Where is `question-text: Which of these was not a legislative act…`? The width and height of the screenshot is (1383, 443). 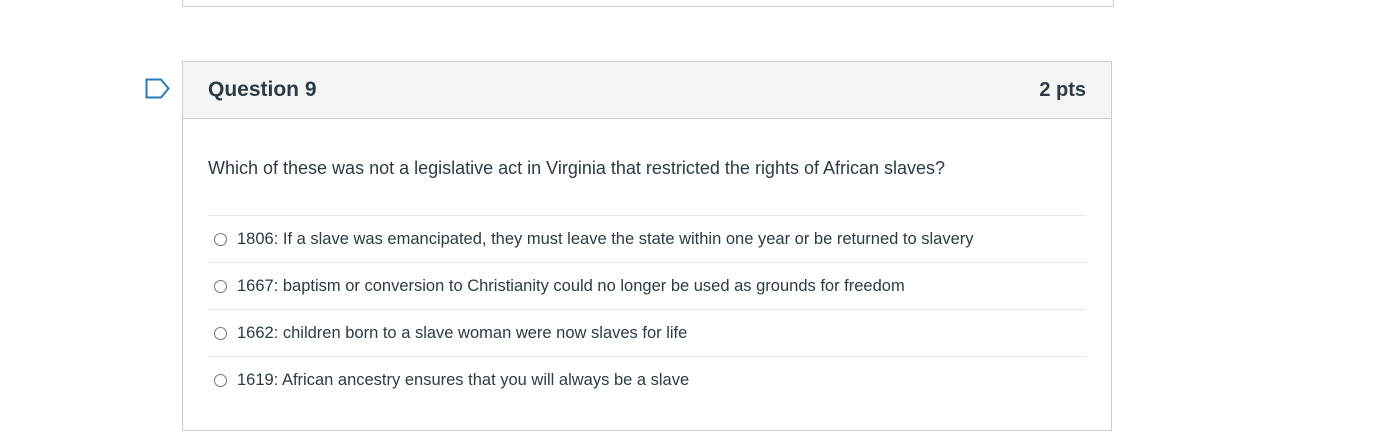 question-text: Which of these was not a legislative act… is located at coordinates (577, 168).